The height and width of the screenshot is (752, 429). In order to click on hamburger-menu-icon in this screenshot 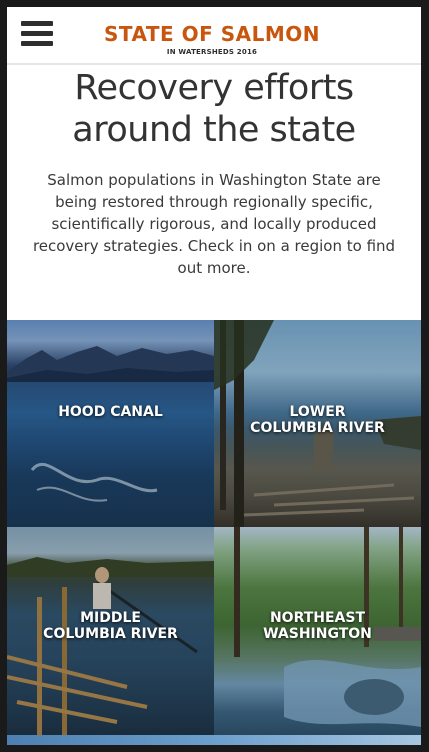, I will do `click(37, 34)`.